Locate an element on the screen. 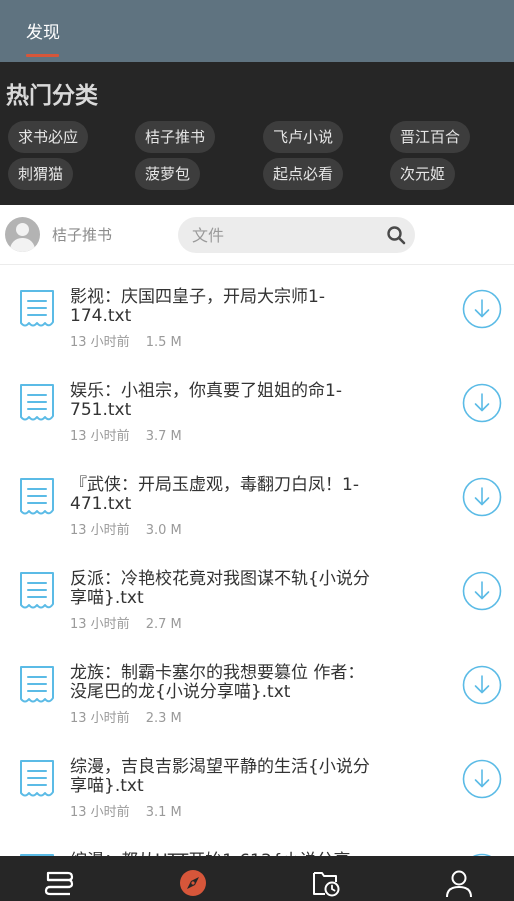  search-row: 桔子推书 is located at coordinates (257, 235).